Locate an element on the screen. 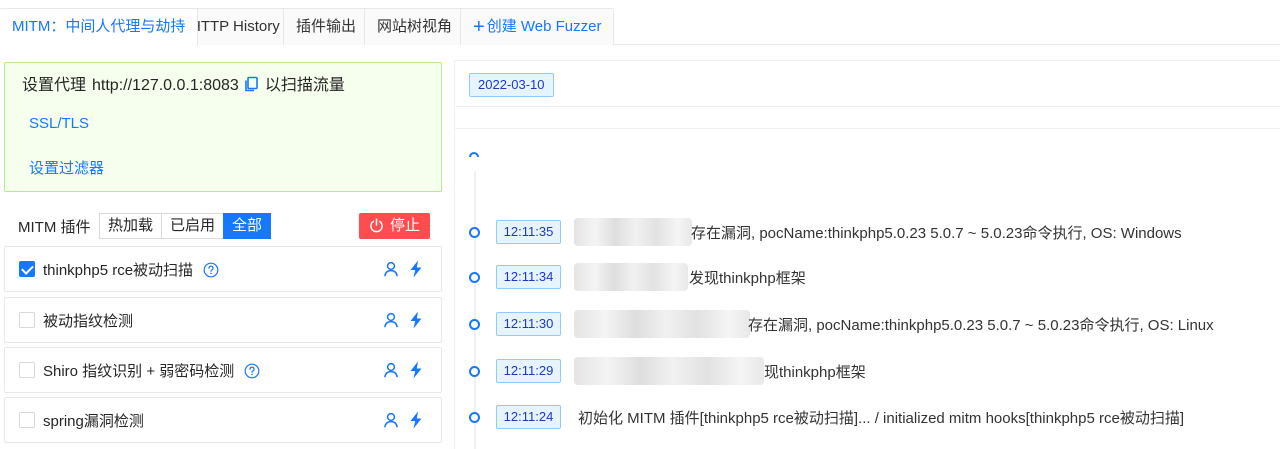 The height and width of the screenshot is (449, 1280). filter-hot-reload: 热加载 is located at coordinates (131, 226).